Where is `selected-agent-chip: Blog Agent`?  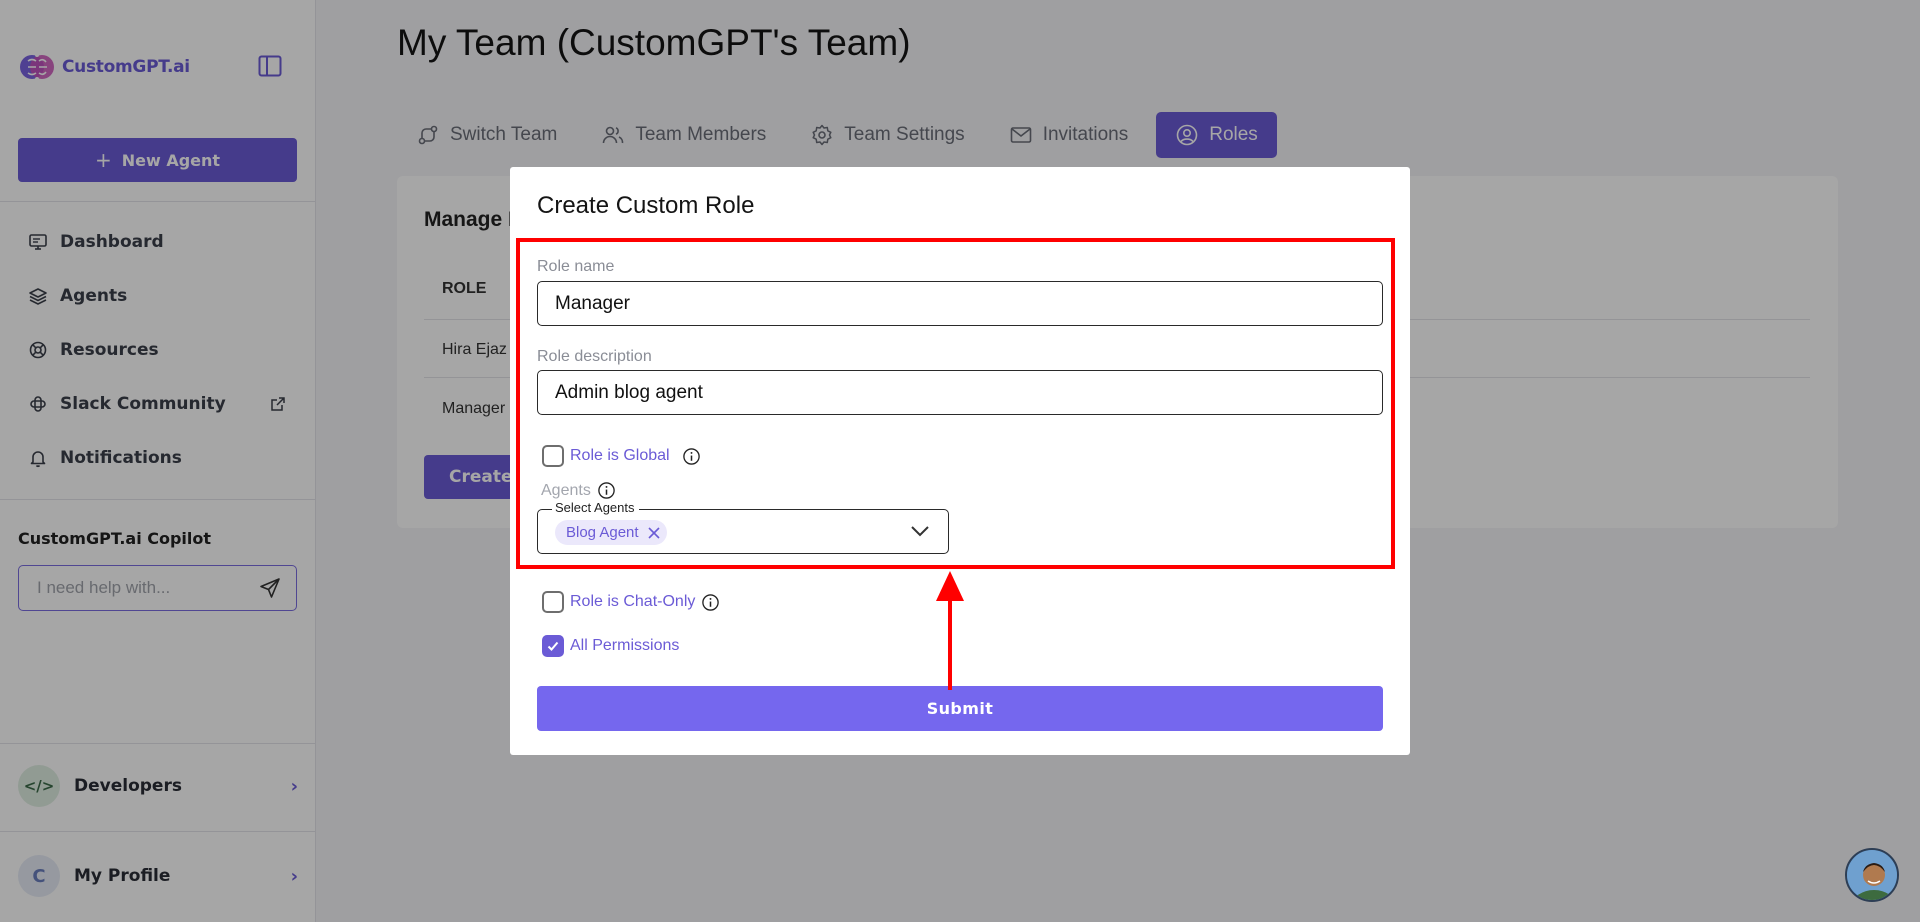 selected-agent-chip: Blog Agent is located at coordinates (611, 532).